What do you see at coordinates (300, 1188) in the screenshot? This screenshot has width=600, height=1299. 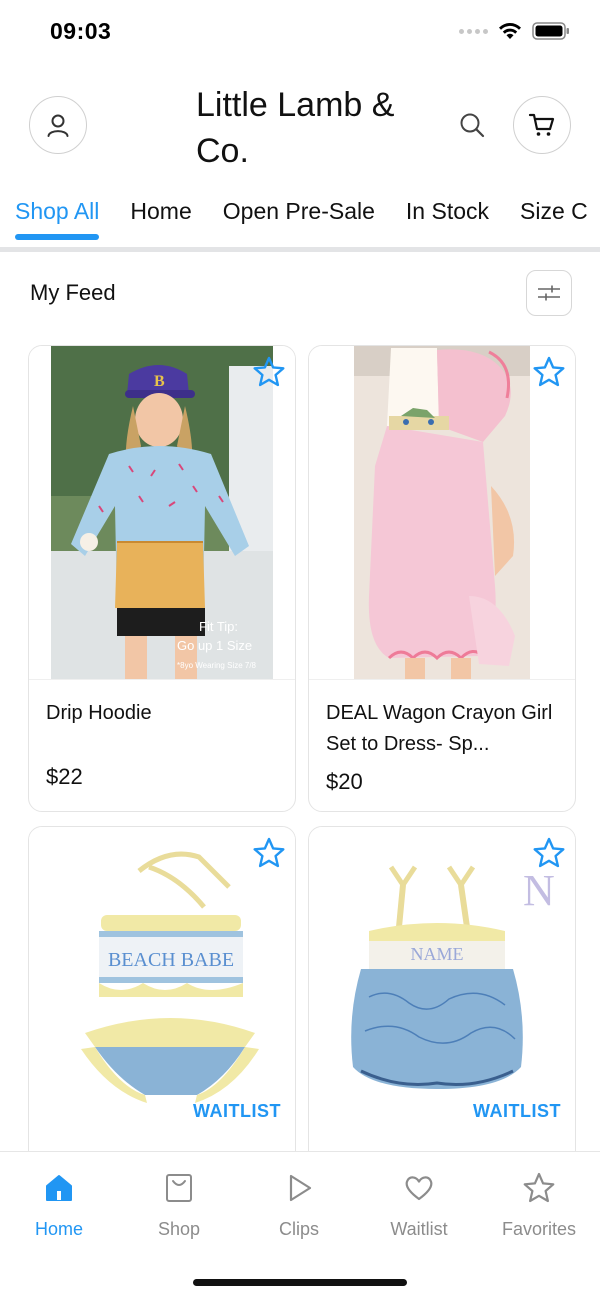 I see `play-icon` at bounding box center [300, 1188].